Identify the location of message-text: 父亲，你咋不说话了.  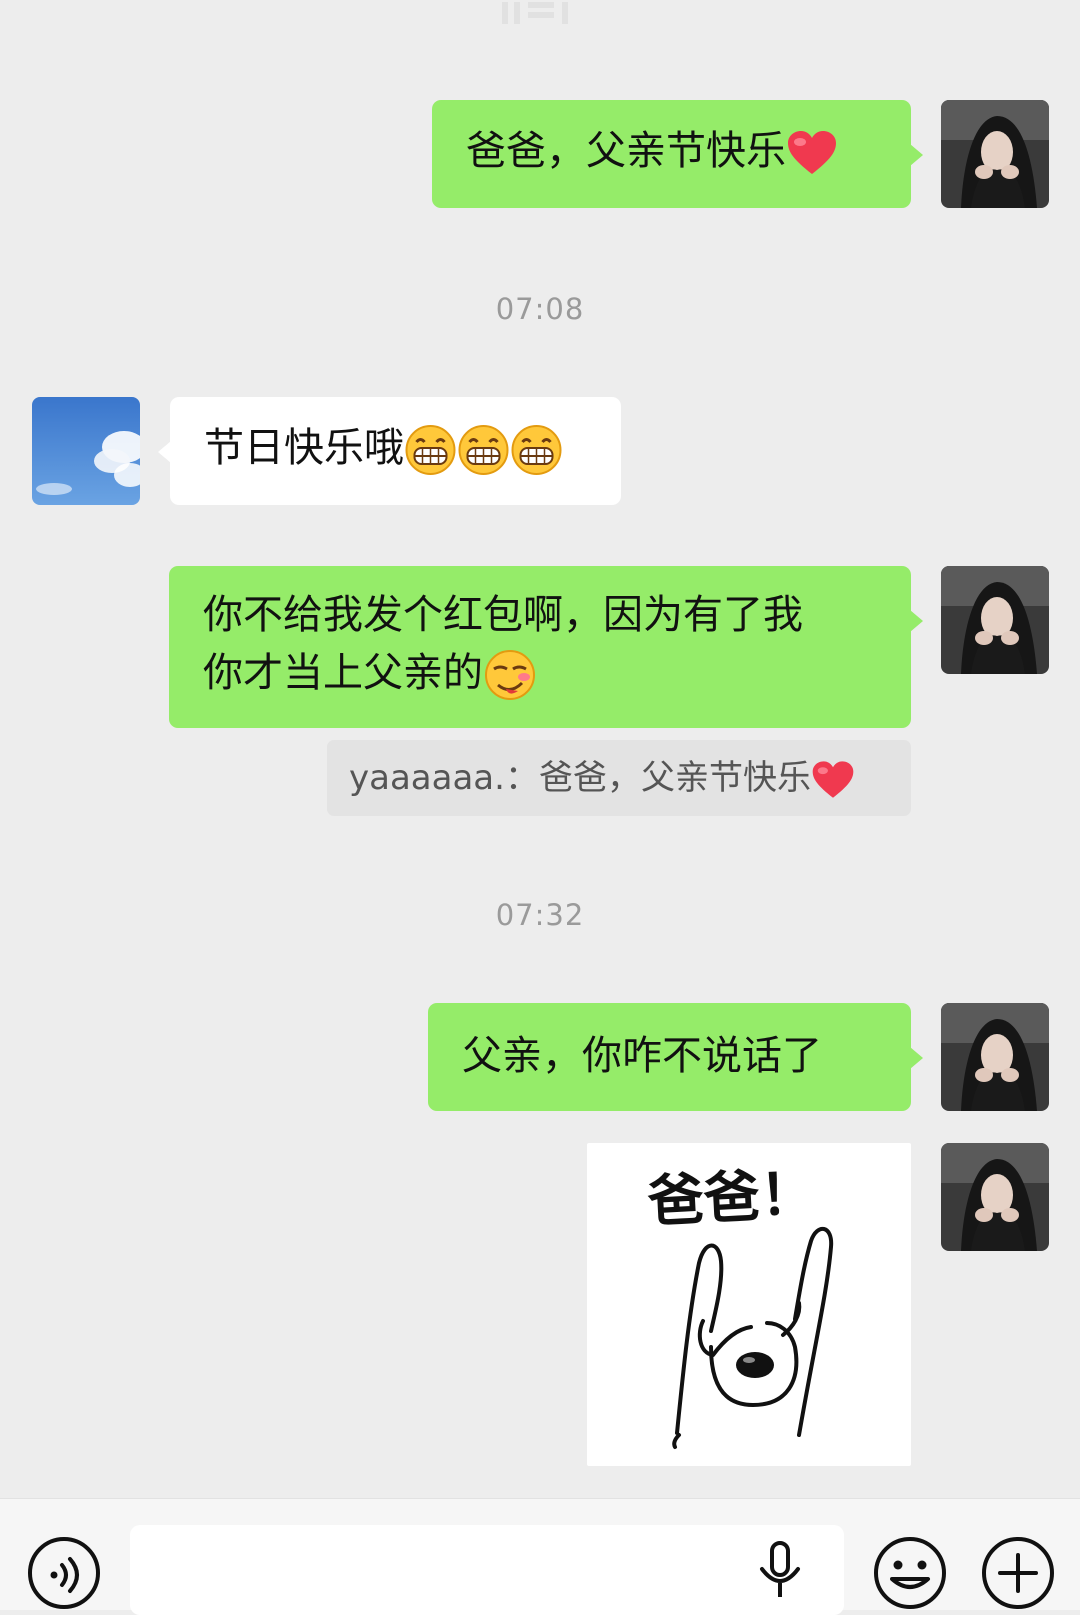
(642, 1056).